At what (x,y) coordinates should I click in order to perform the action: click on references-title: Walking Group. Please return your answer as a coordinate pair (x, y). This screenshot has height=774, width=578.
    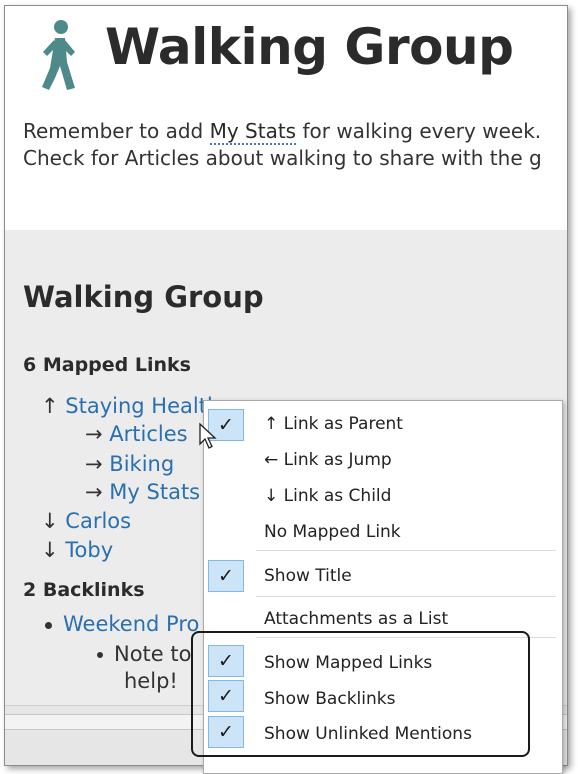
    Looking at the image, I should click on (143, 297).